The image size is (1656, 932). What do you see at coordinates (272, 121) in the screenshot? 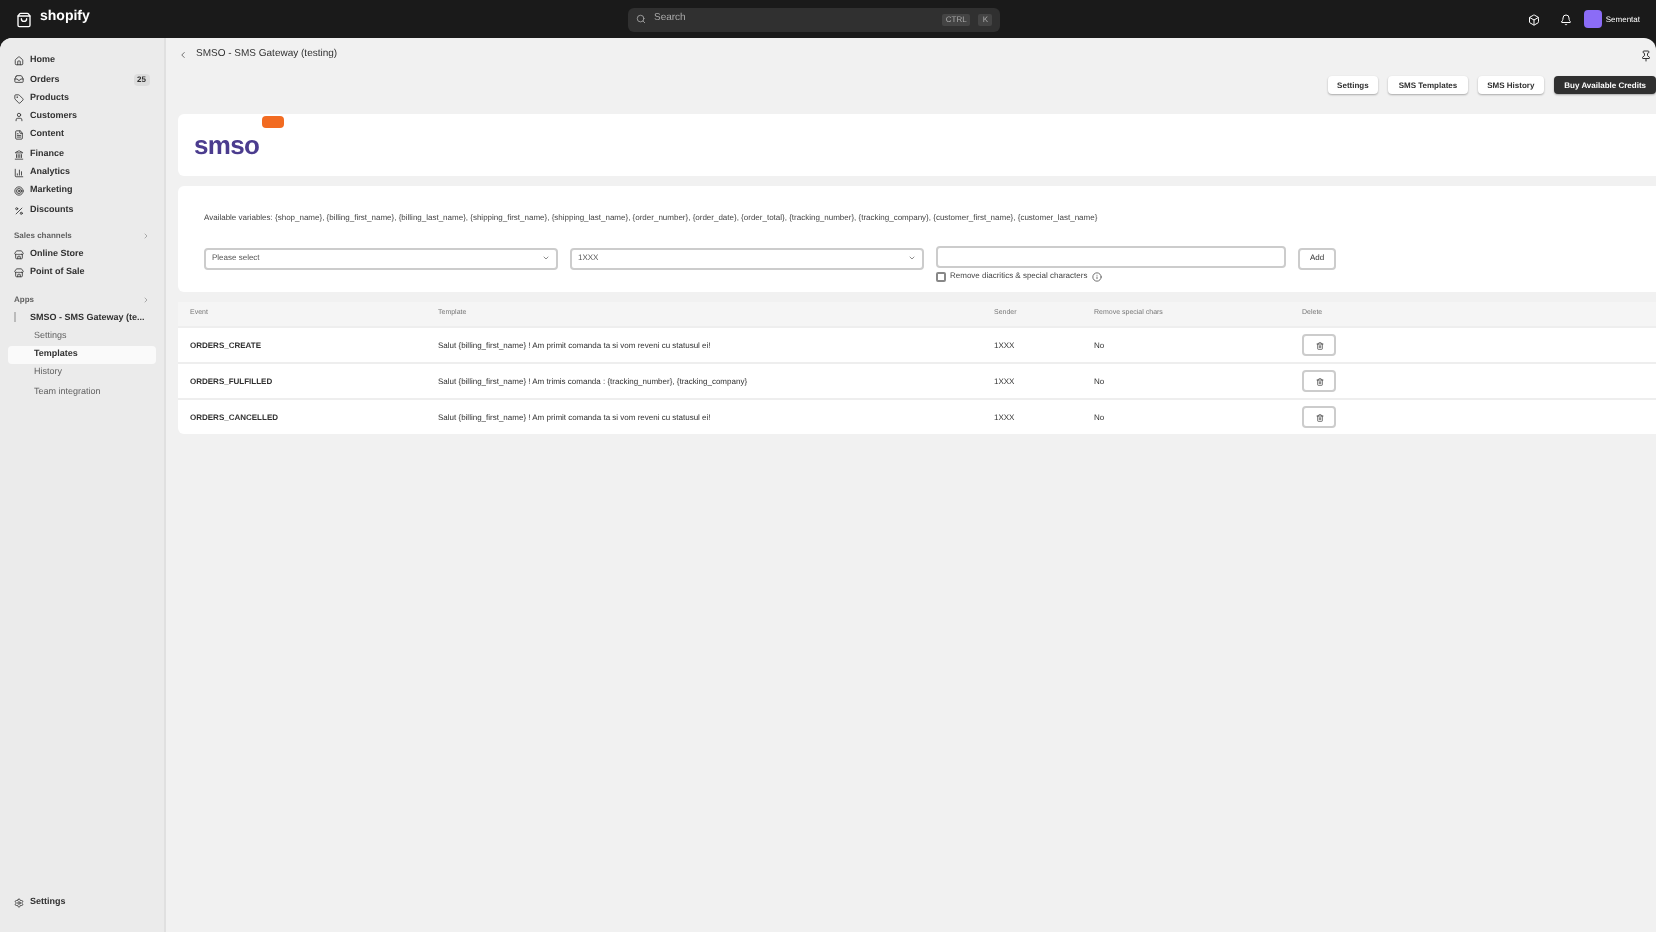
I see `logo-badge-icon` at bounding box center [272, 121].